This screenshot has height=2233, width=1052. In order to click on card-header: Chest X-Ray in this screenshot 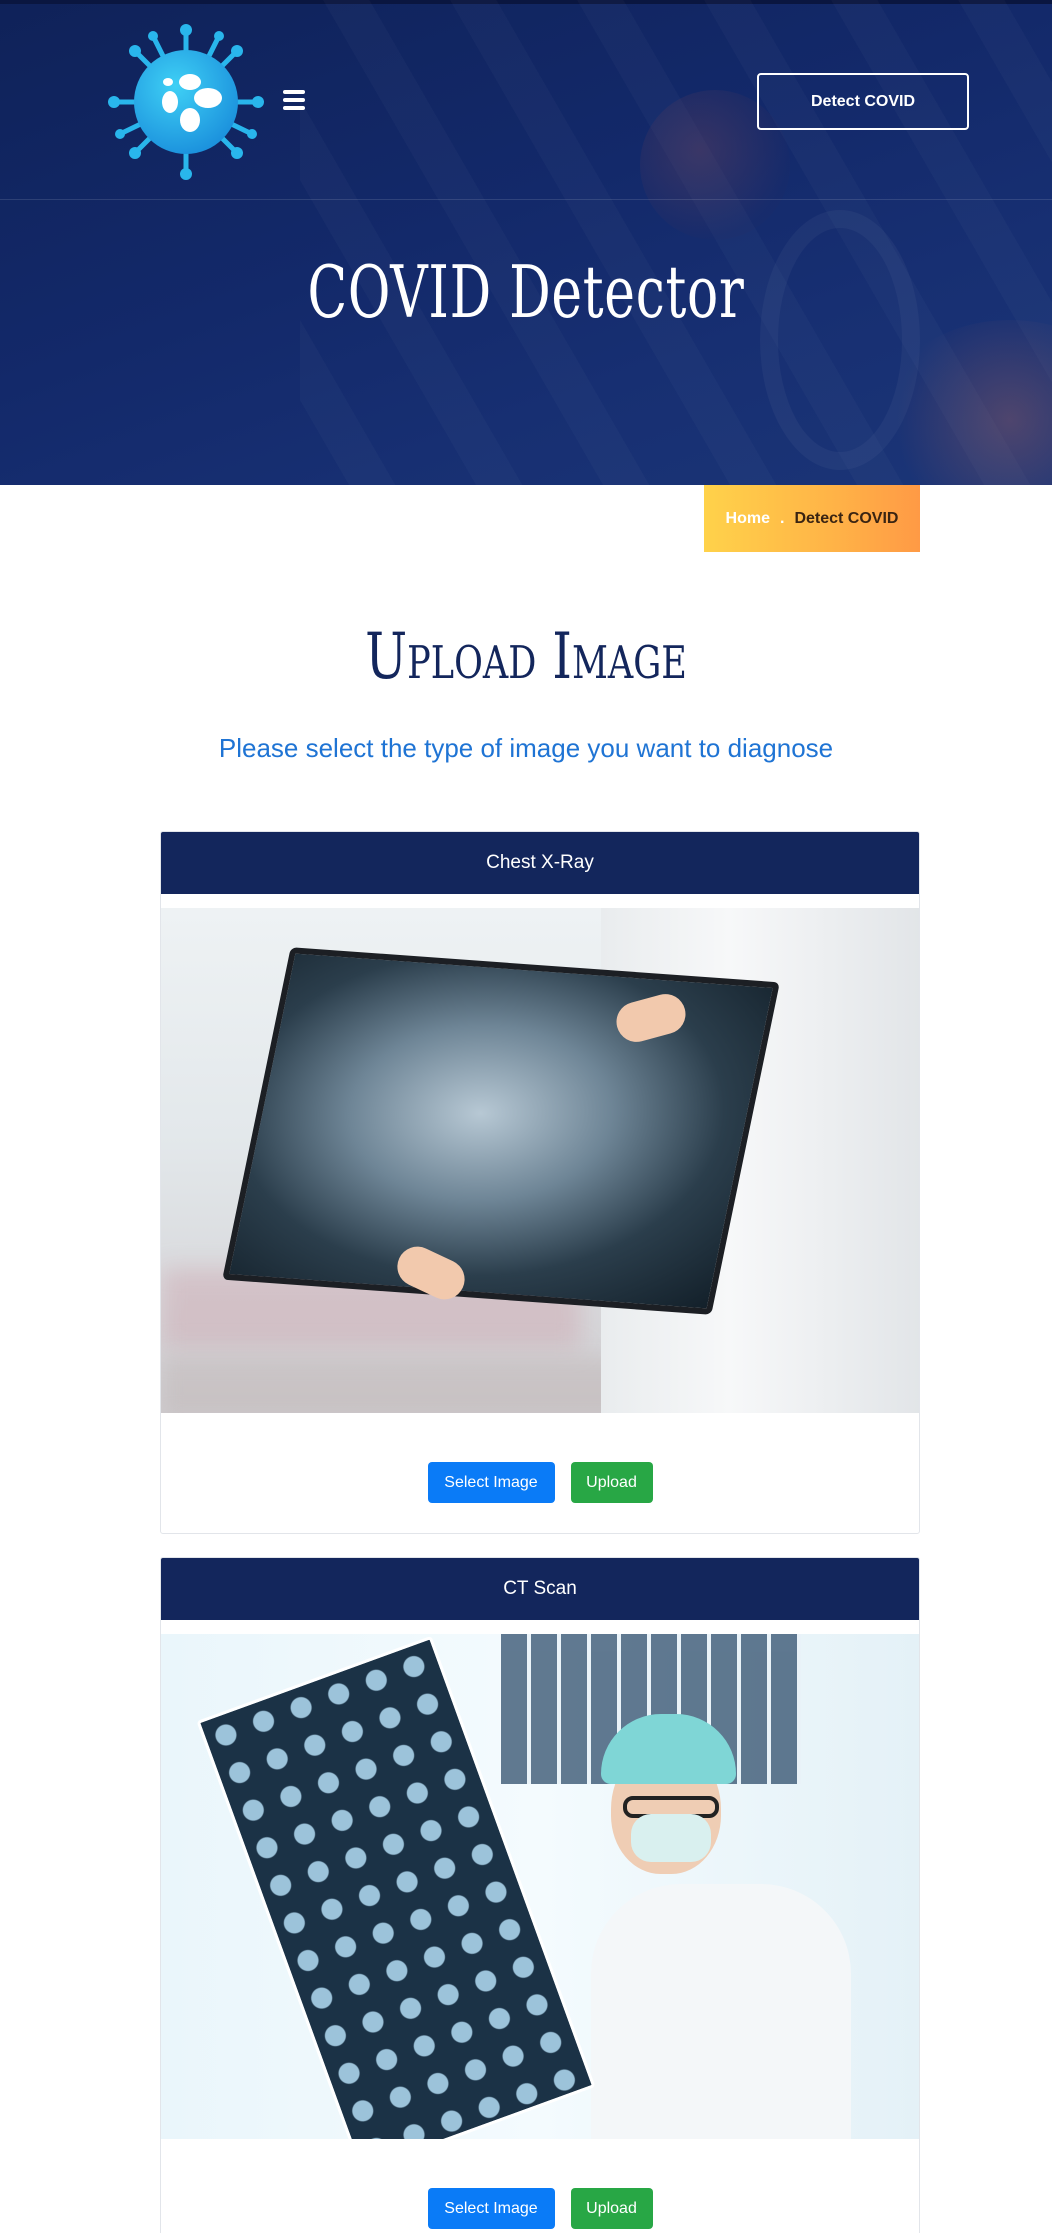, I will do `click(540, 863)`.